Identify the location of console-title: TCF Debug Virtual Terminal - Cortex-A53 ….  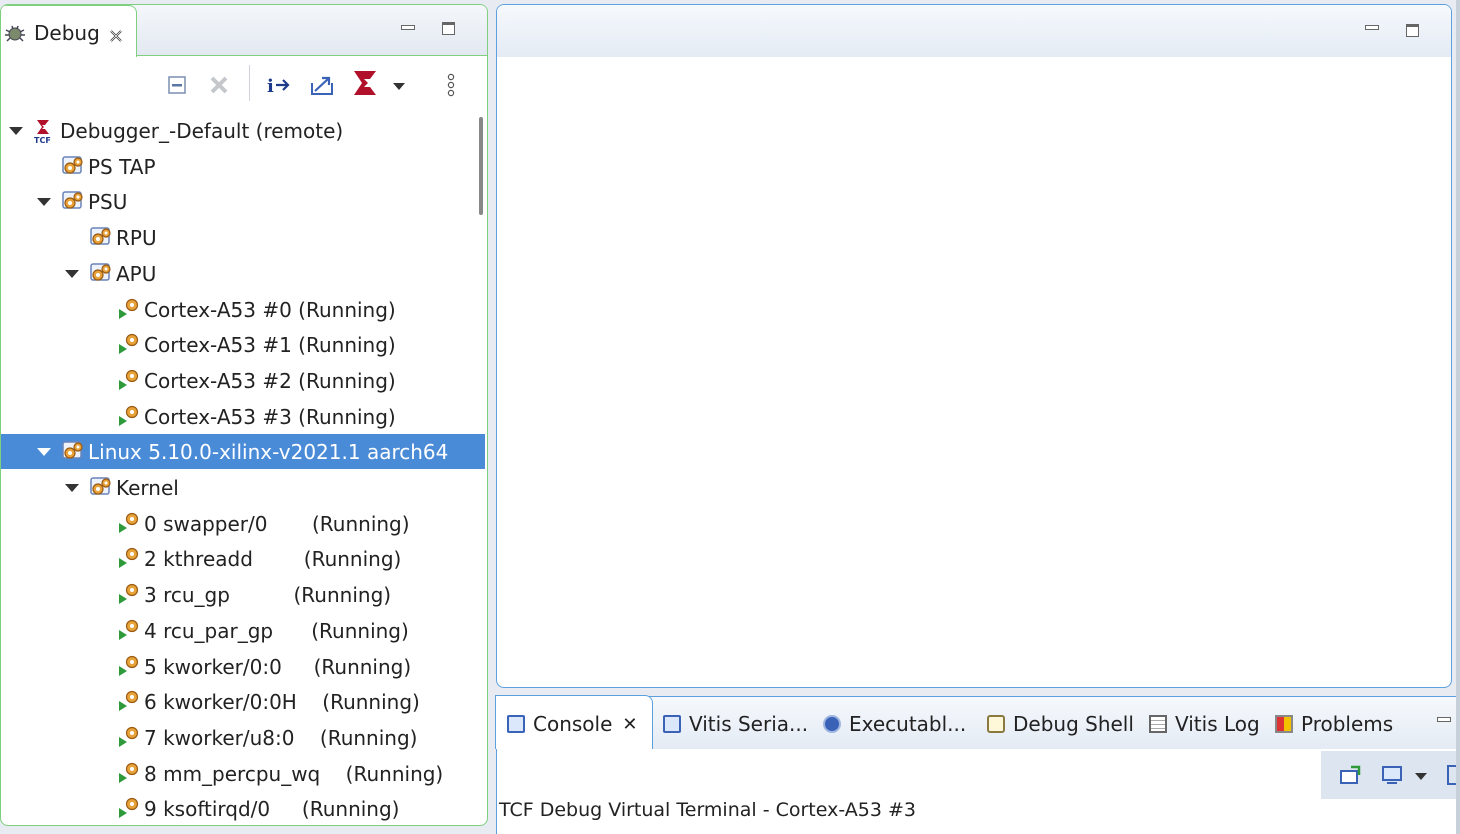
(708, 810).